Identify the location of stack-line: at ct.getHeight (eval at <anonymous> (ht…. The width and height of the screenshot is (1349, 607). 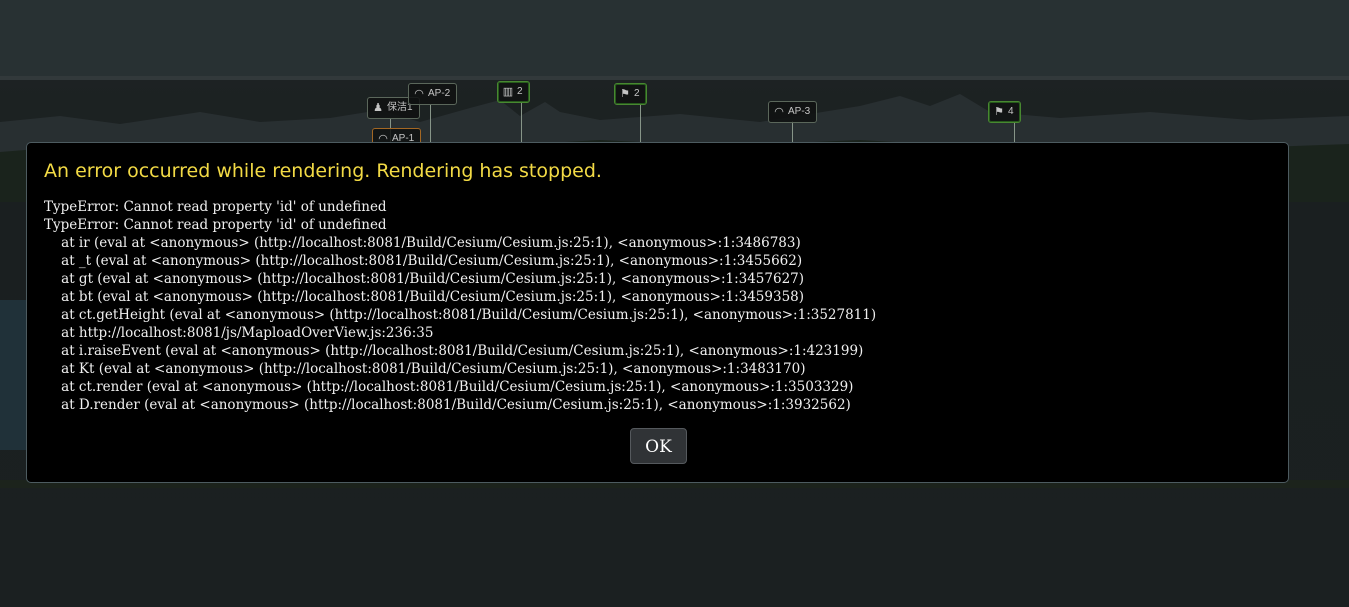
(460, 315).